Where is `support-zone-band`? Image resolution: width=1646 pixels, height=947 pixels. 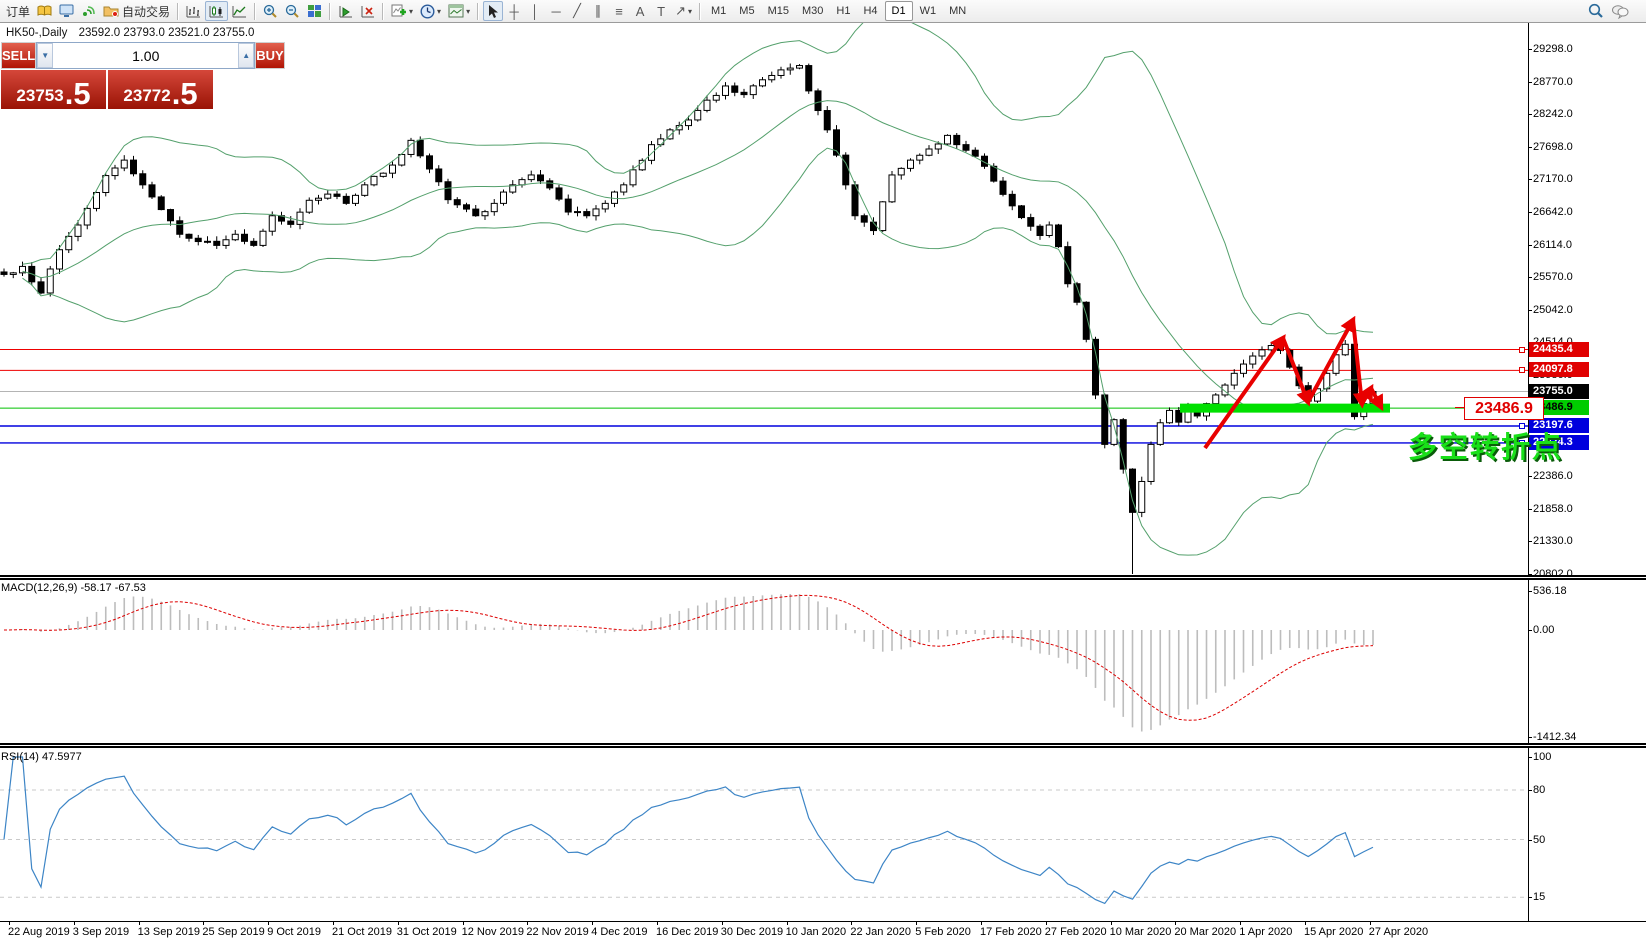
support-zone-band is located at coordinates (1285, 408).